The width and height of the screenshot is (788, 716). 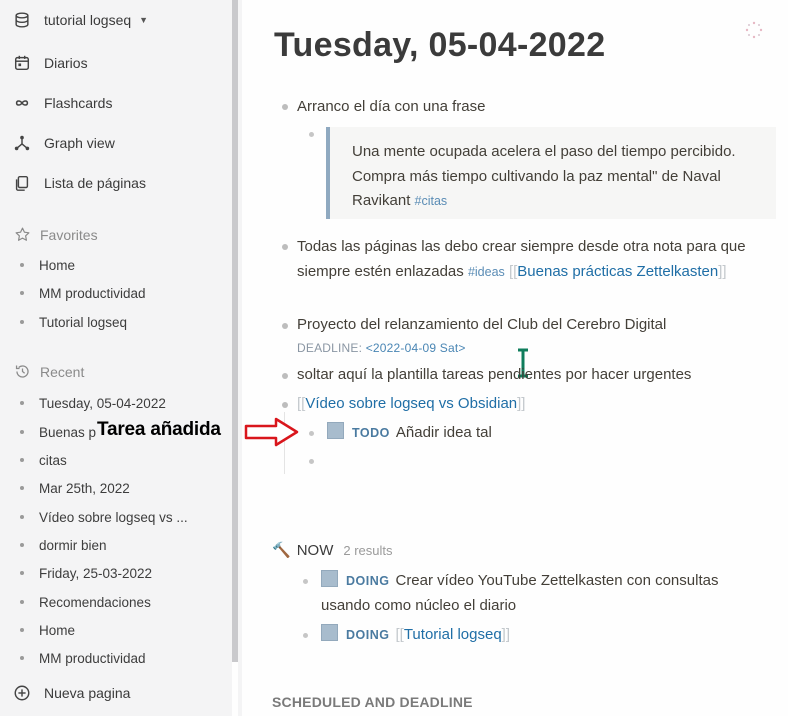 I want to click on new-page-button: Nueva pagina, so click(x=71, y=693).